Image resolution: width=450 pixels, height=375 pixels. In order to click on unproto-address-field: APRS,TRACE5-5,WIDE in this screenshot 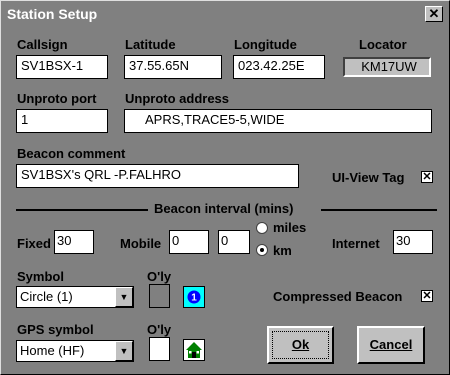, I will do `click(278, 121)`.